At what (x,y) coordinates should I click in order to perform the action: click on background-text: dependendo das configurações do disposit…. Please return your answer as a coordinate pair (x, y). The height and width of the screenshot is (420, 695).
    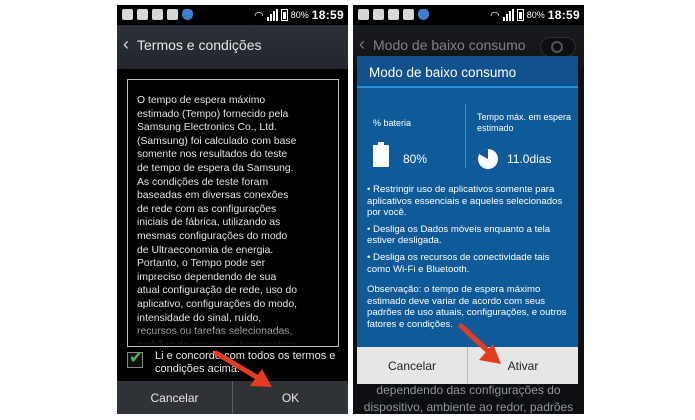
    Looking at the image, I should click on (468, 398).